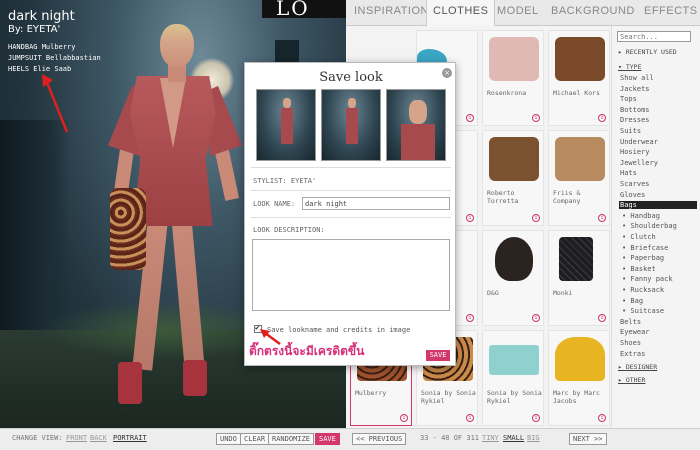 The height and width of the screenshot is (450, 700). What do you see at coordinates (576, 397) in the screenshot?
I see `product-brand-label: Marc by Marc Jacobs` at bounding box center [576, 397].